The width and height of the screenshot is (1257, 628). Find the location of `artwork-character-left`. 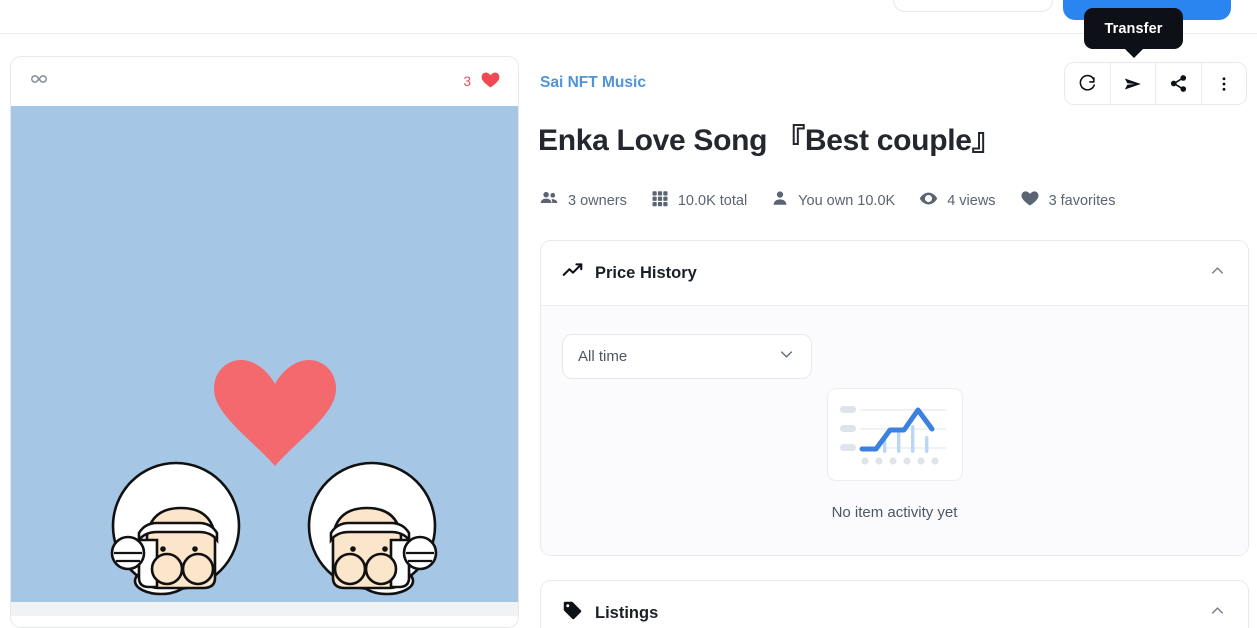

artwork-character-left is located at coordinates (175, 528).